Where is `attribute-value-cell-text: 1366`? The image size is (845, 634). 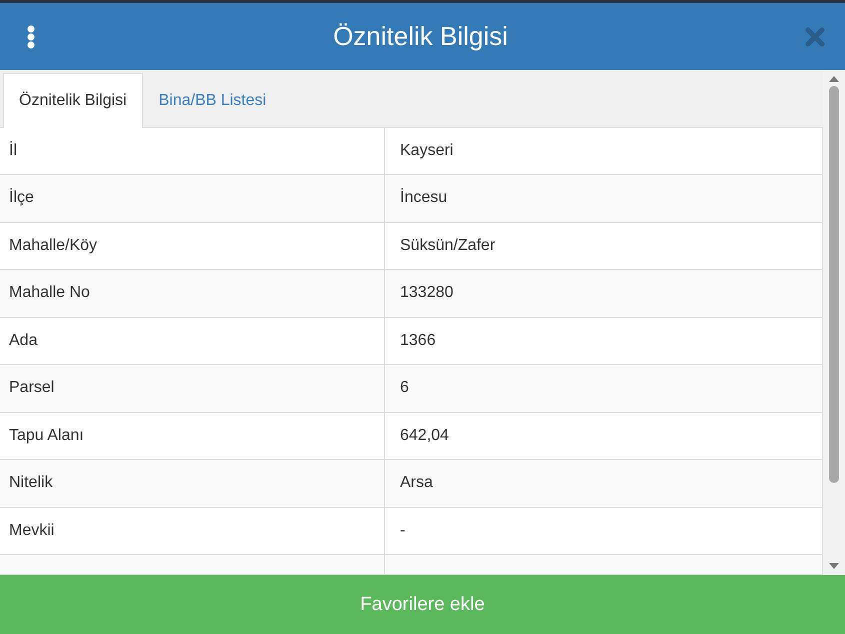
attribute-value-cell-text: 1366 is located at coordinates (418, 340).